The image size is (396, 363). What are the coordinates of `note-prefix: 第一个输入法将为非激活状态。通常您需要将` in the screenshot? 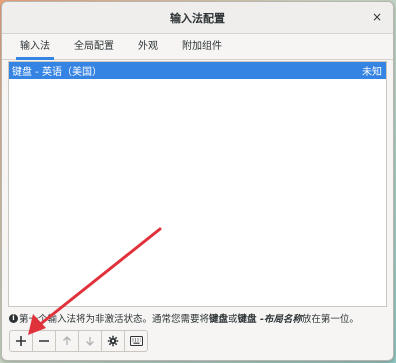 It's located at (114, 319).